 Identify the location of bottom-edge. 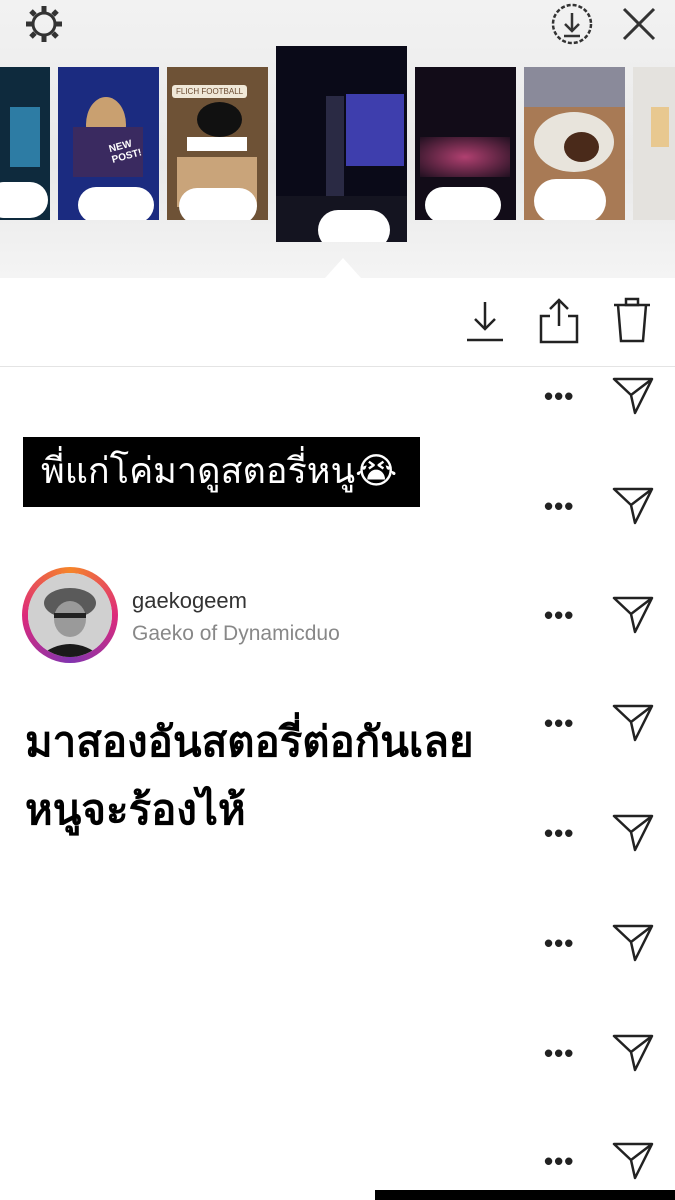
(525, 1195).